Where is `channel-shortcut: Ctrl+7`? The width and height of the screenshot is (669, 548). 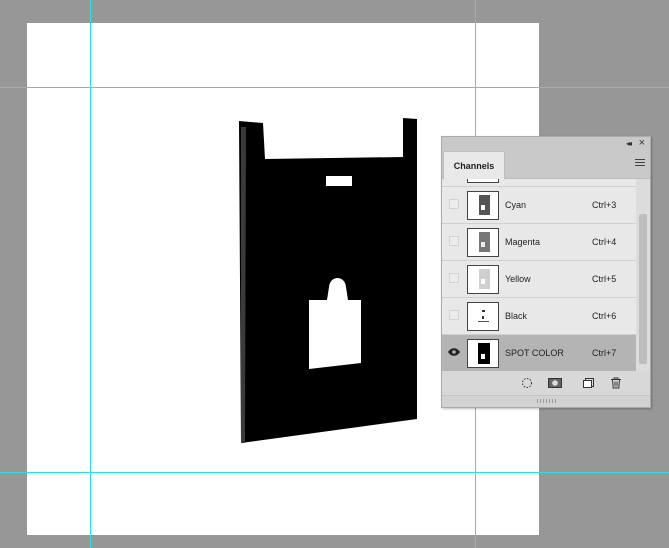
channel-shortcut: Ctrl+7 is located at coordinates (604, 353).